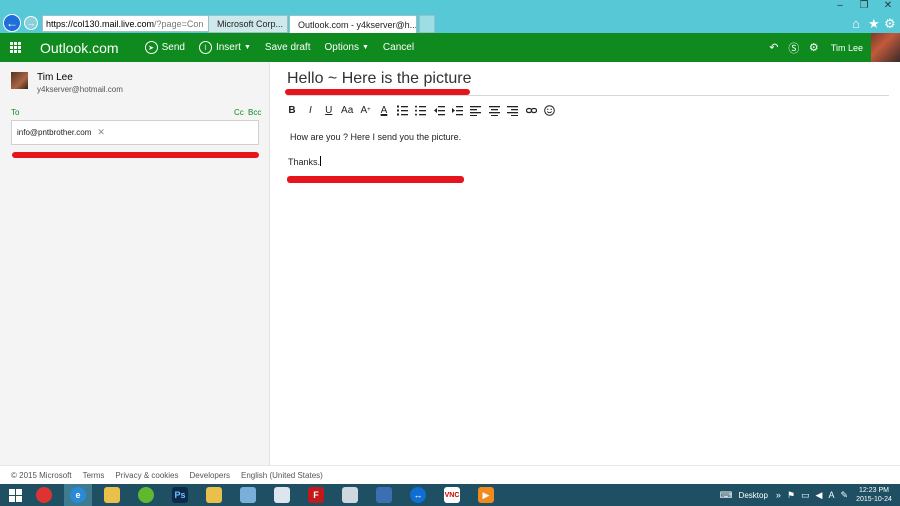  Describe the element at coordinates (476, 110) in the screenshot. I see `align-left-icon` at that location.